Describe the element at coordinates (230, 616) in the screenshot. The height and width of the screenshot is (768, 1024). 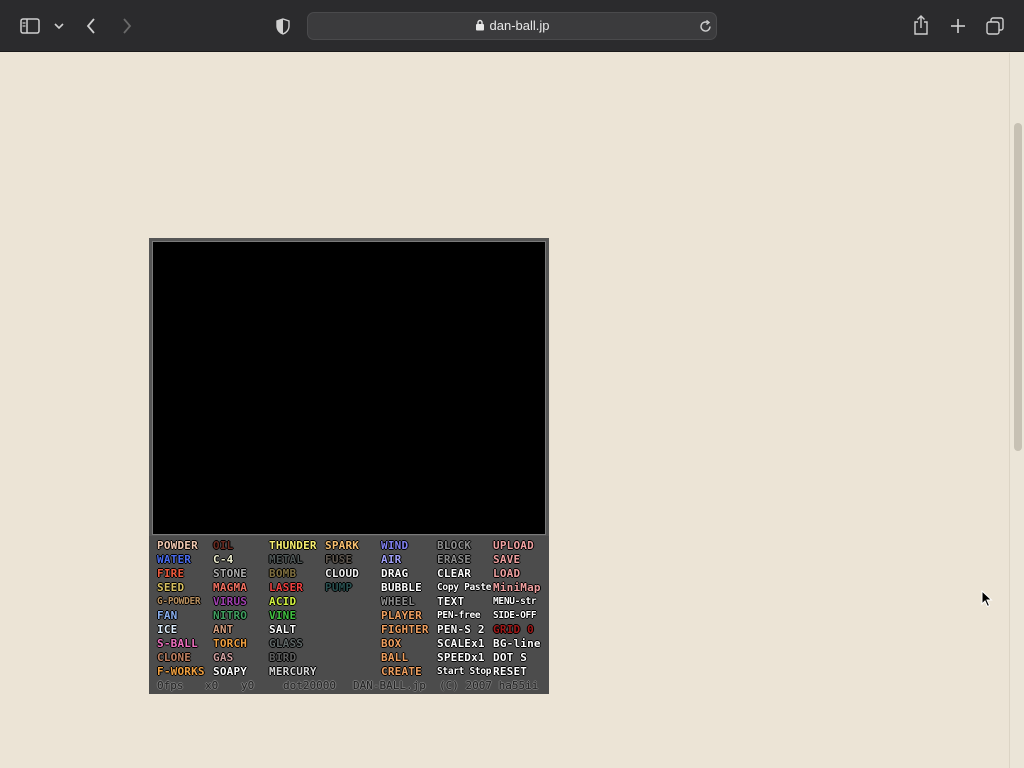
I see `menu-item-nitro: NITRO` at that location.